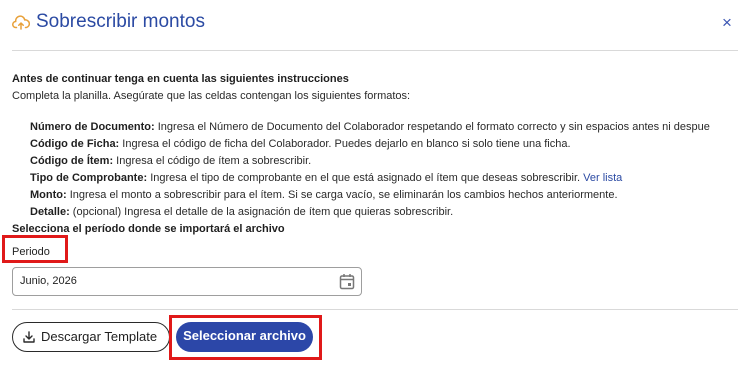  I want to click on close-icon: ×, so click(727, 23).